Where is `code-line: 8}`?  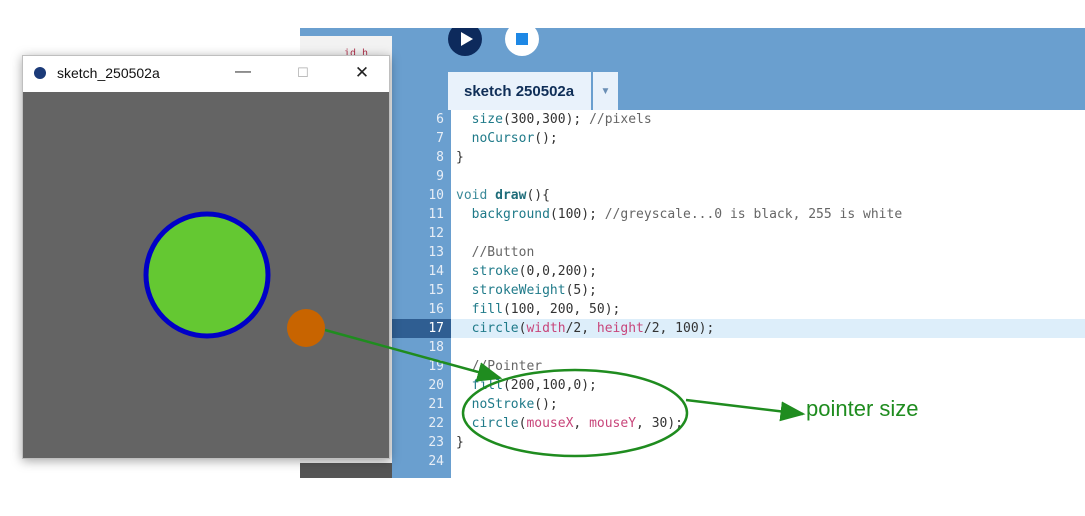 code-line: 8} is located at coordinates (738, 157).